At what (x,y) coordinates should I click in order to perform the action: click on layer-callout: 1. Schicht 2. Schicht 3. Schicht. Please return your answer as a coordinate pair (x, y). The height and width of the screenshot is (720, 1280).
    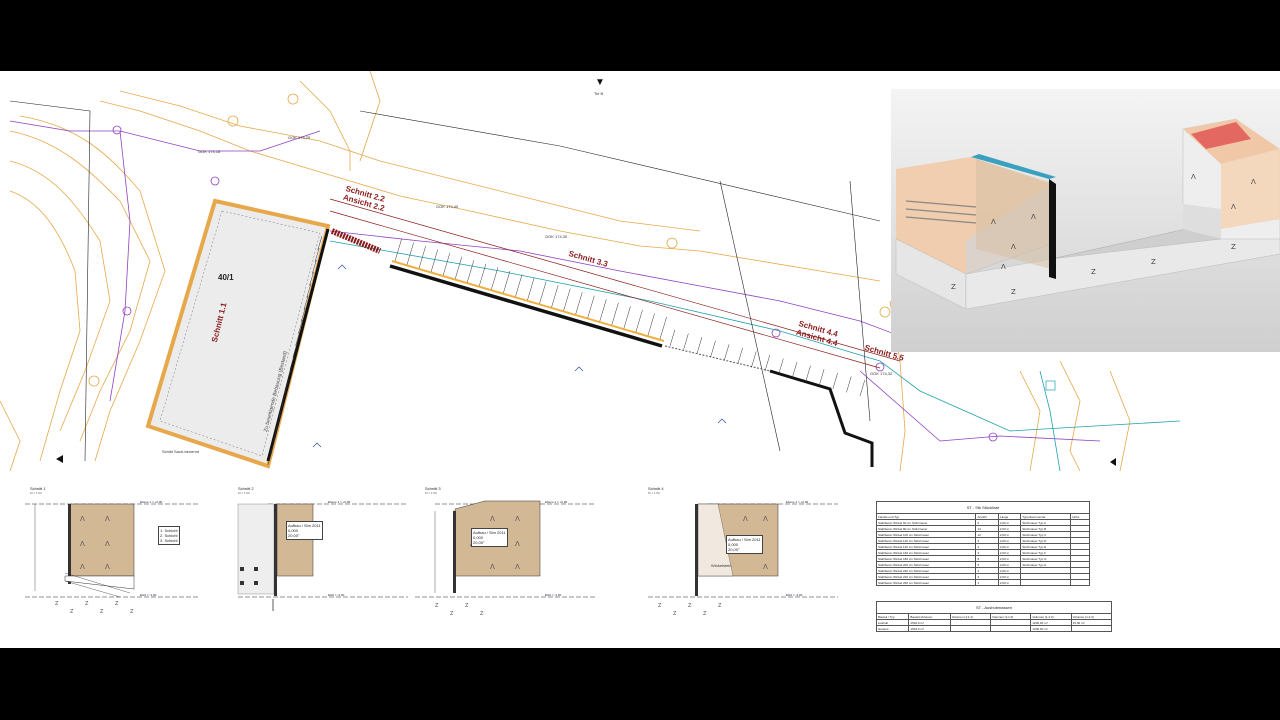
    Looking at the image, I should click on (169, 535).